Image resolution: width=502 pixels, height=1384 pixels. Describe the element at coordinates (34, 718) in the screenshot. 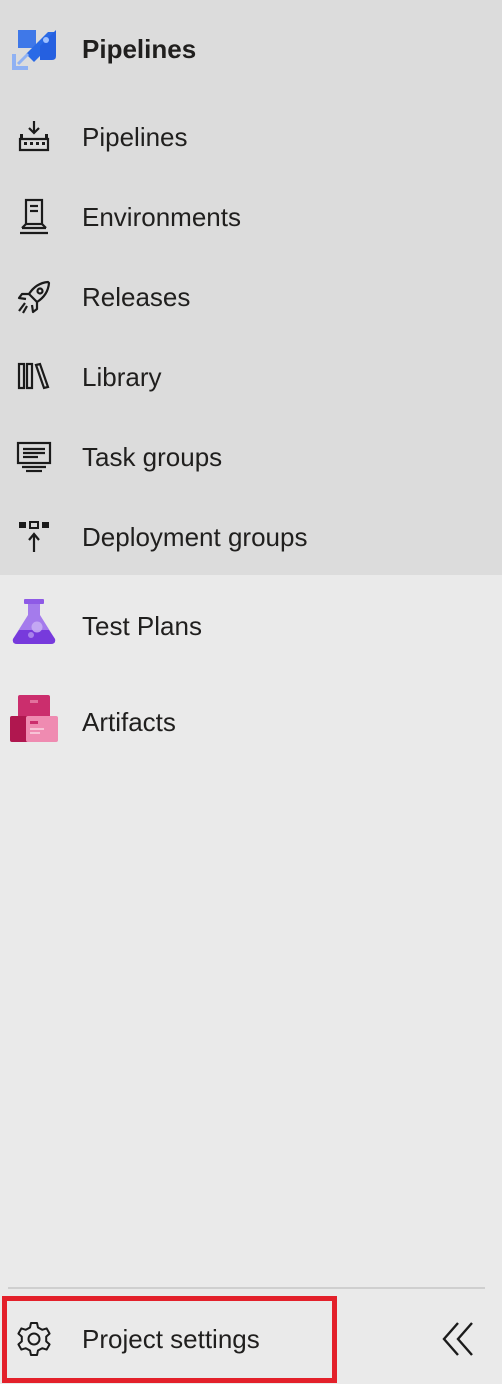

I see `artifacts-boxes-icon` at that location.